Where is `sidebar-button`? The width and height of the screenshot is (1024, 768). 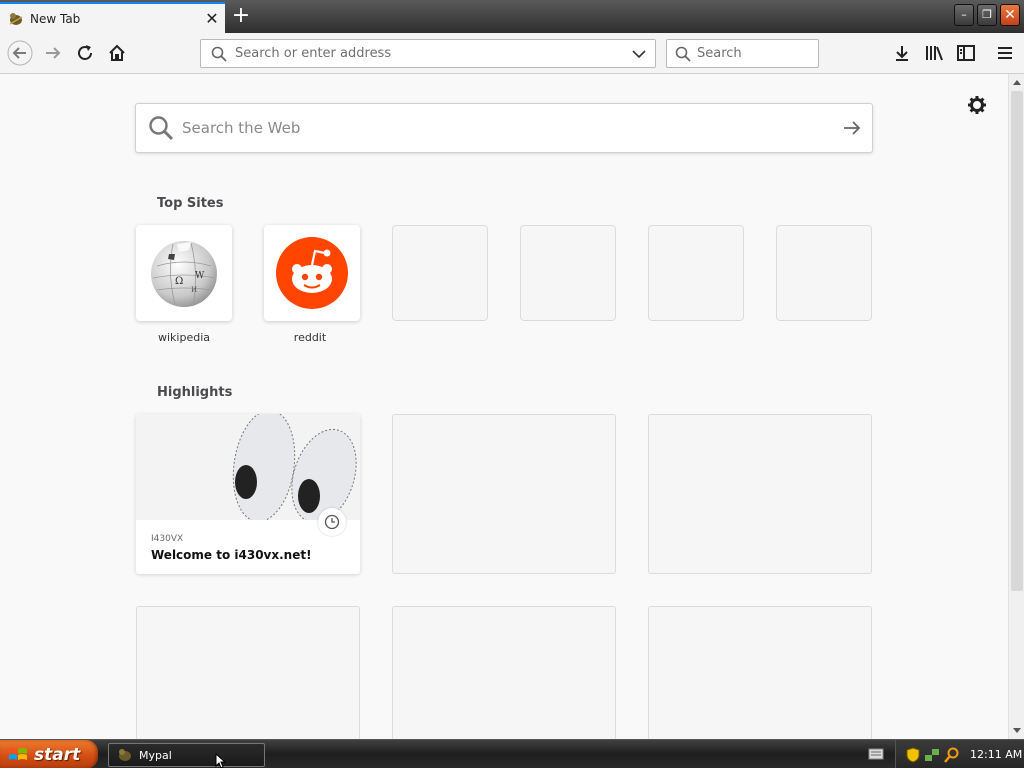
sidebar-button is located at coordinates (966, 53).